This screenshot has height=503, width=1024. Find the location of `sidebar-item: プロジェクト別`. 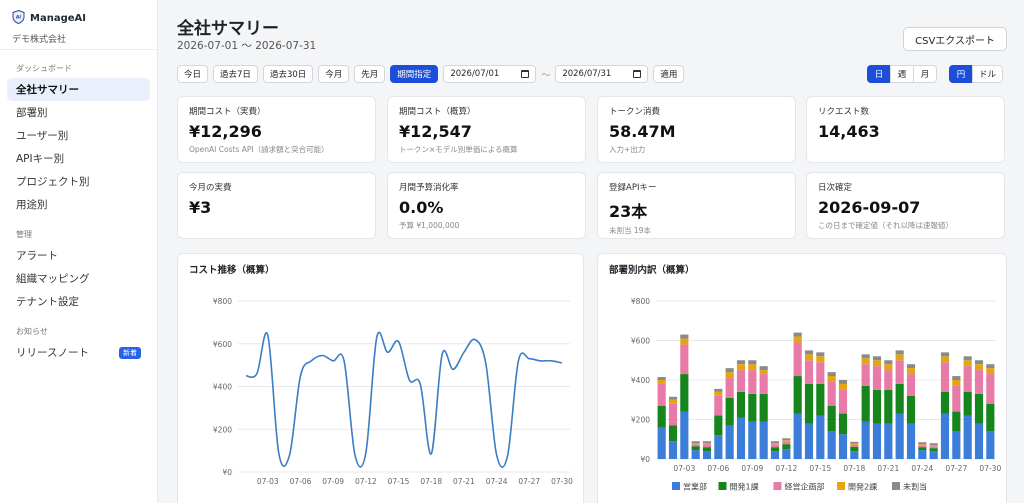

sidebar-item: プロジェクト別 is located at coordinates (78, 181).